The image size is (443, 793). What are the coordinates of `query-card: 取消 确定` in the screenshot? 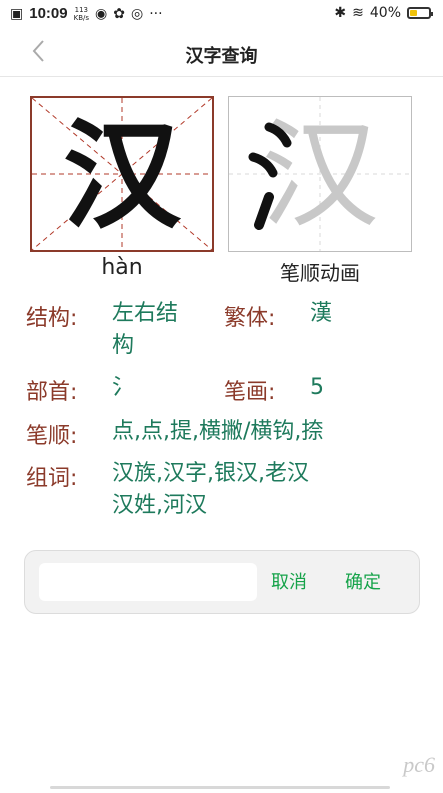 It's located at (222, 582).